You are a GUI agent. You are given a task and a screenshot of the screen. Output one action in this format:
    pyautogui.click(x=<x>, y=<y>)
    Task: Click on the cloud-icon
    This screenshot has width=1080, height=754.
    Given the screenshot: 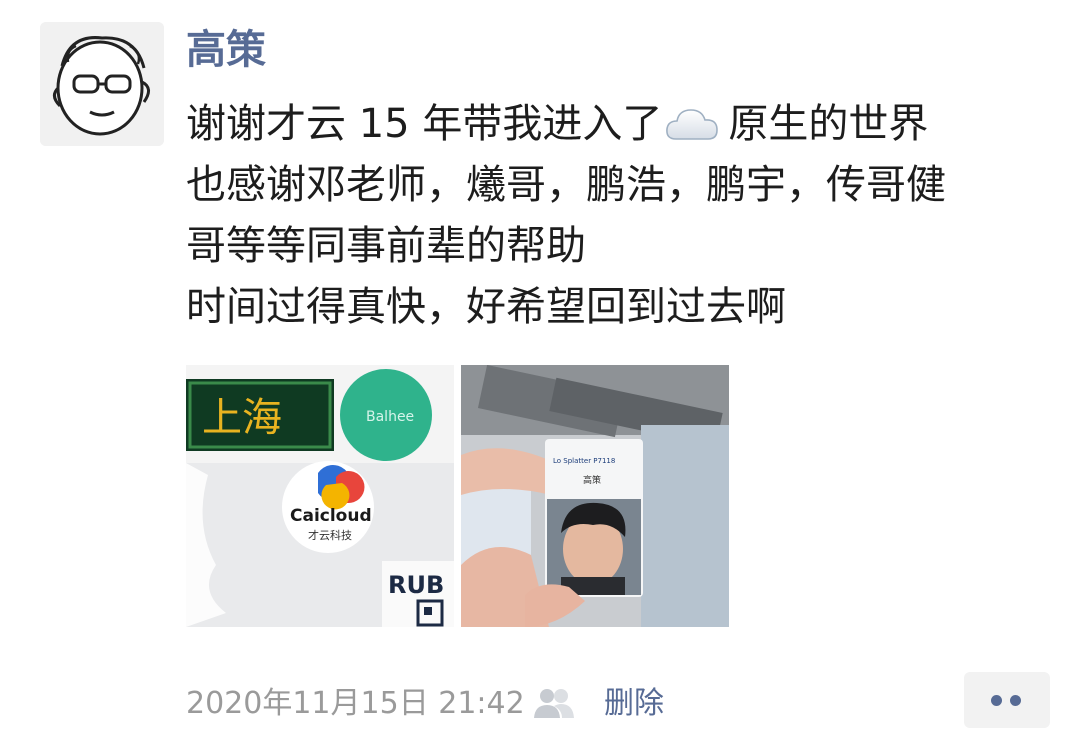 What is the action you would take?
    pyautogui.click(x=692, y=124)
    